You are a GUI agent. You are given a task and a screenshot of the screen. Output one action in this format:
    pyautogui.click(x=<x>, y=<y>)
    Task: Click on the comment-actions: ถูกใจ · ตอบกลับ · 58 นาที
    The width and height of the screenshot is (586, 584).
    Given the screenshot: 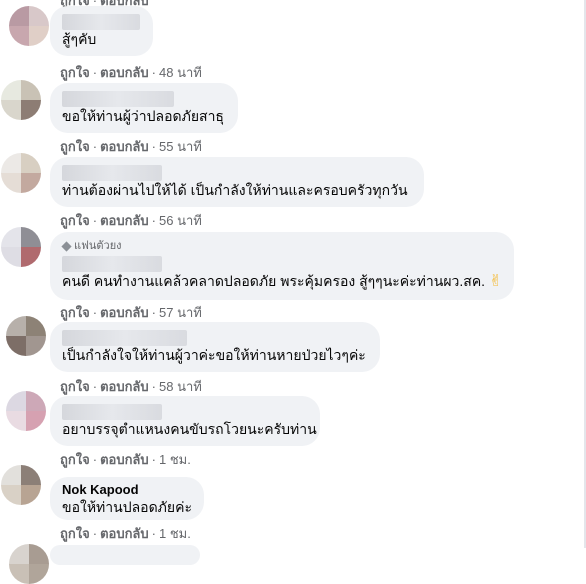 What is the action you would take?
    pyautogui.click(x=131, y=386)
    